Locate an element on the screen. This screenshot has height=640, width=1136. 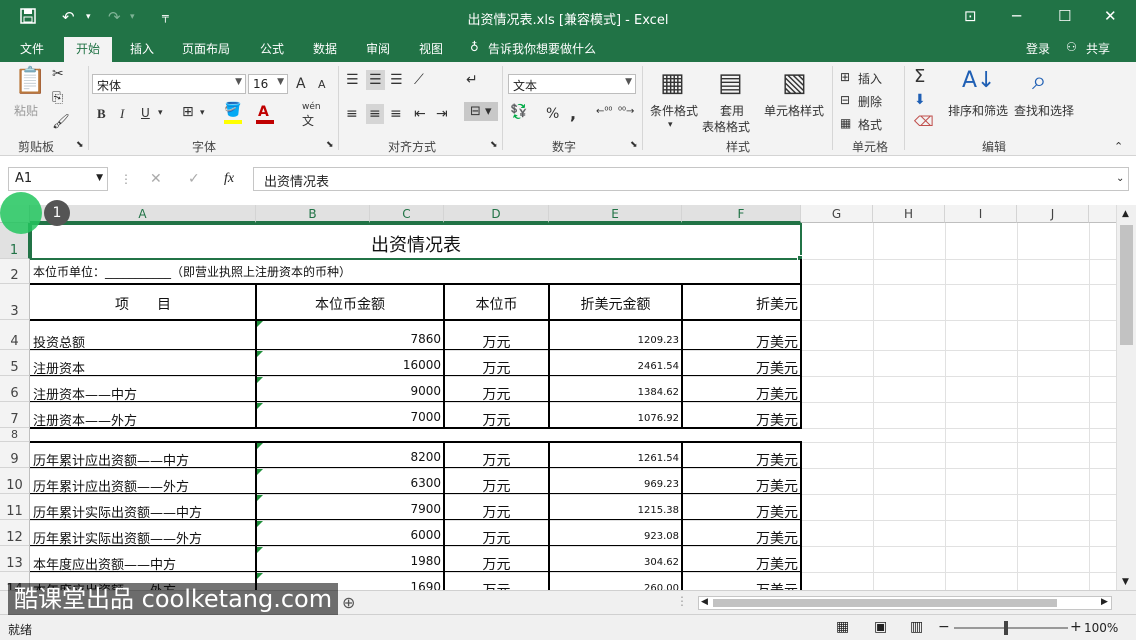
delete-cells-icon: ⊟ is located at coordinates (845, 100).